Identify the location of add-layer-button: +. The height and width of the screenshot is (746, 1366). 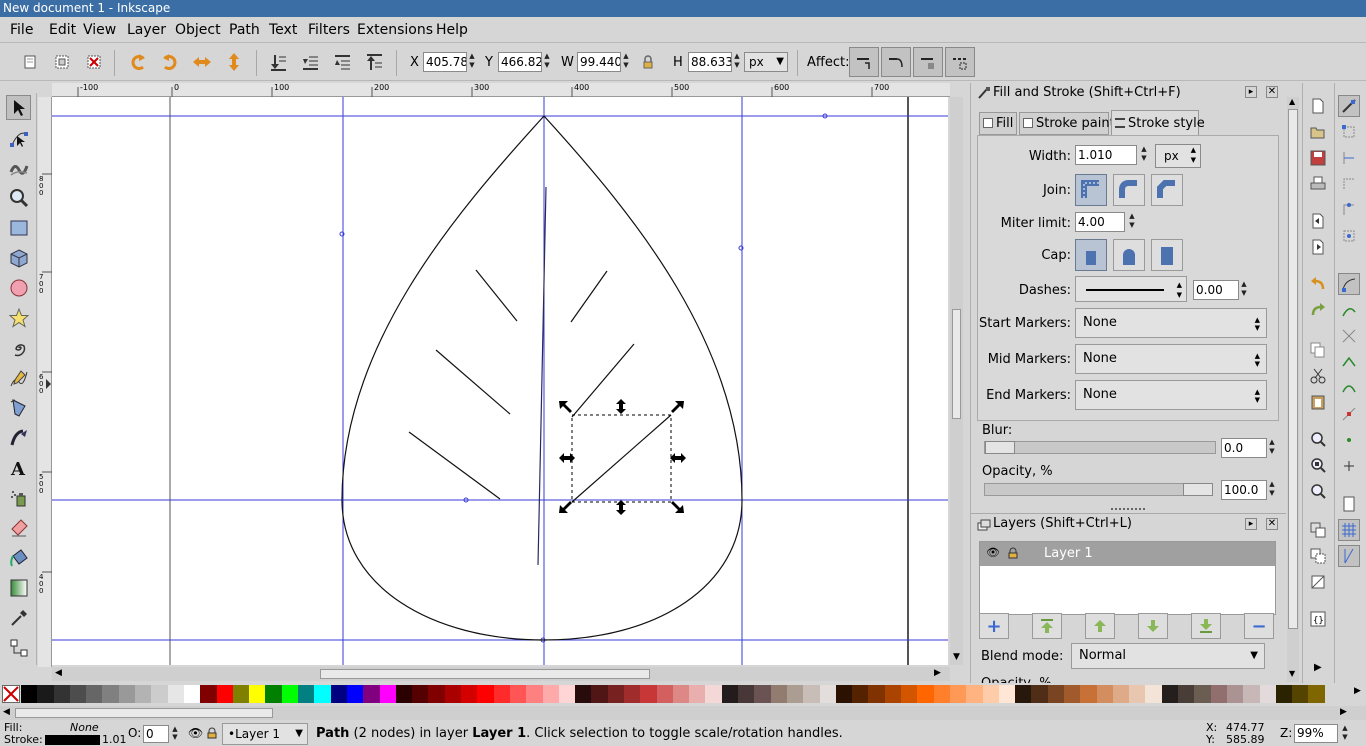
(994, 626).